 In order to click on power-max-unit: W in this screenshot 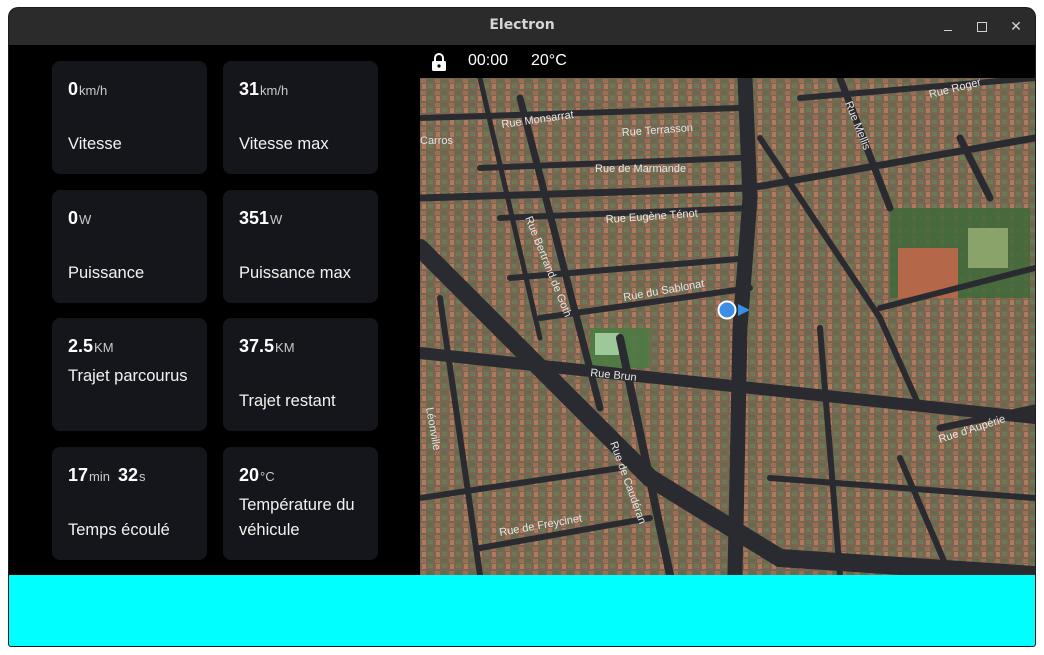, I will do `click(276, 219)`.